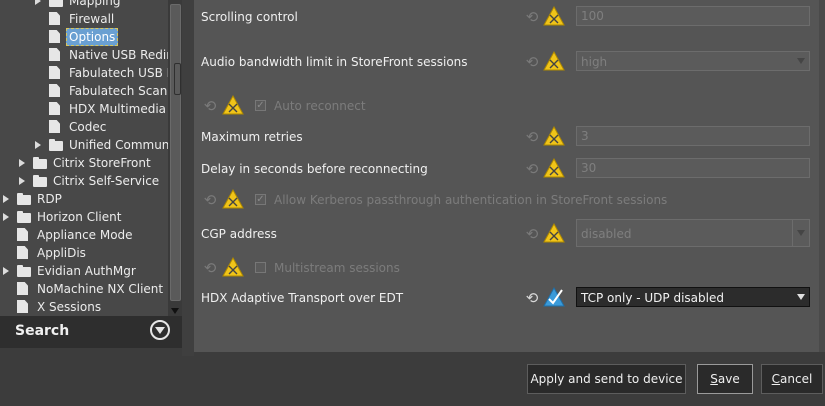  I want to click on max-retries-input: 3, so click(693, 136).